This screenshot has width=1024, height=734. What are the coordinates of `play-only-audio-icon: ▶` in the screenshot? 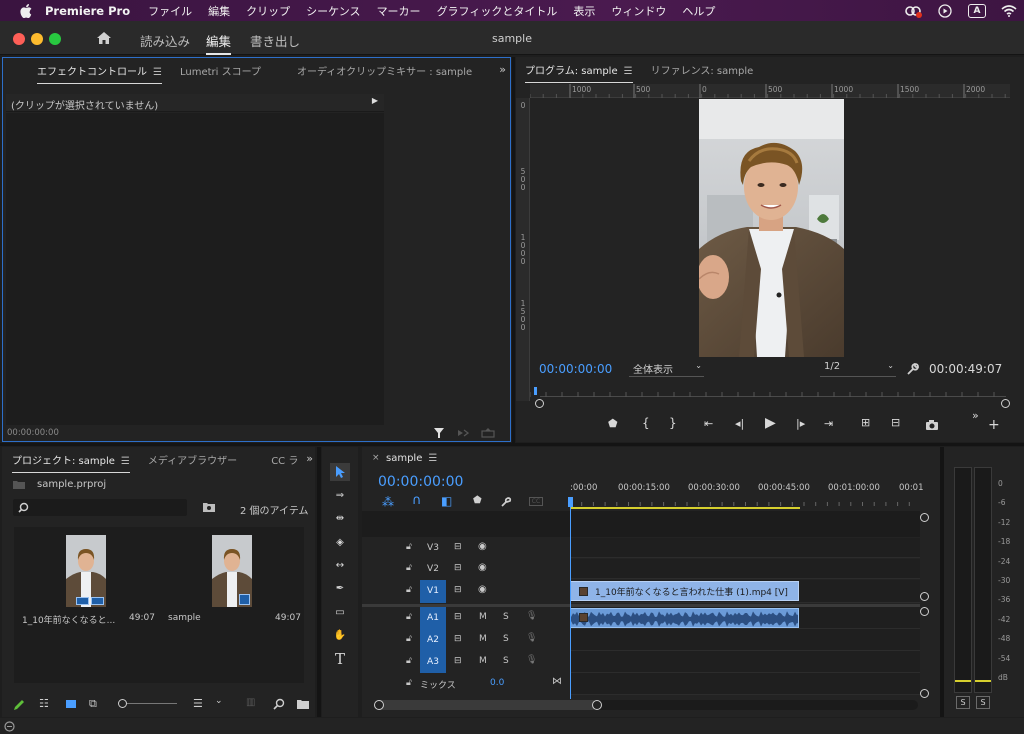 It's located at (375, 100).